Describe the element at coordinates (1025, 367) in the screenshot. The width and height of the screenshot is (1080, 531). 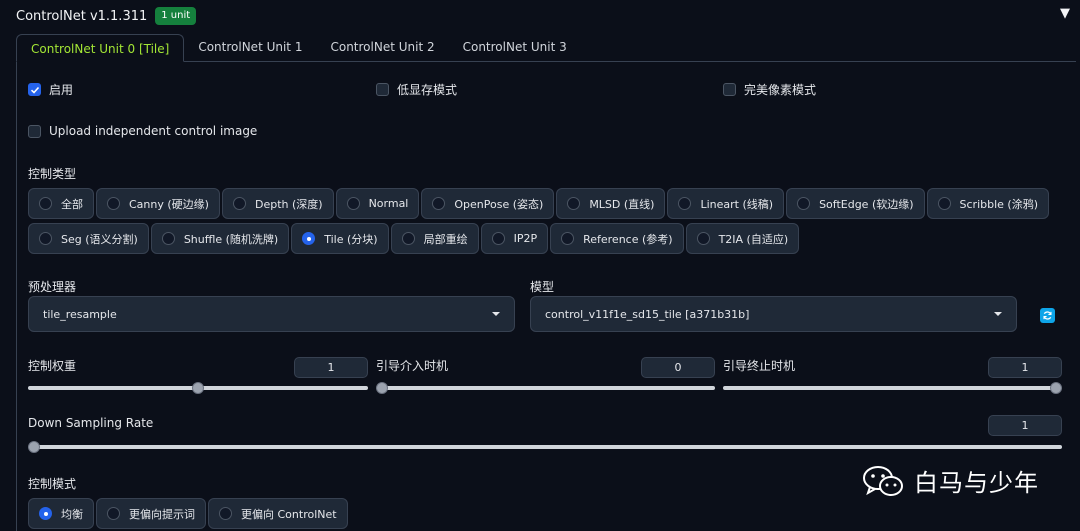
I see `guidance-end-input: 1` at that location.